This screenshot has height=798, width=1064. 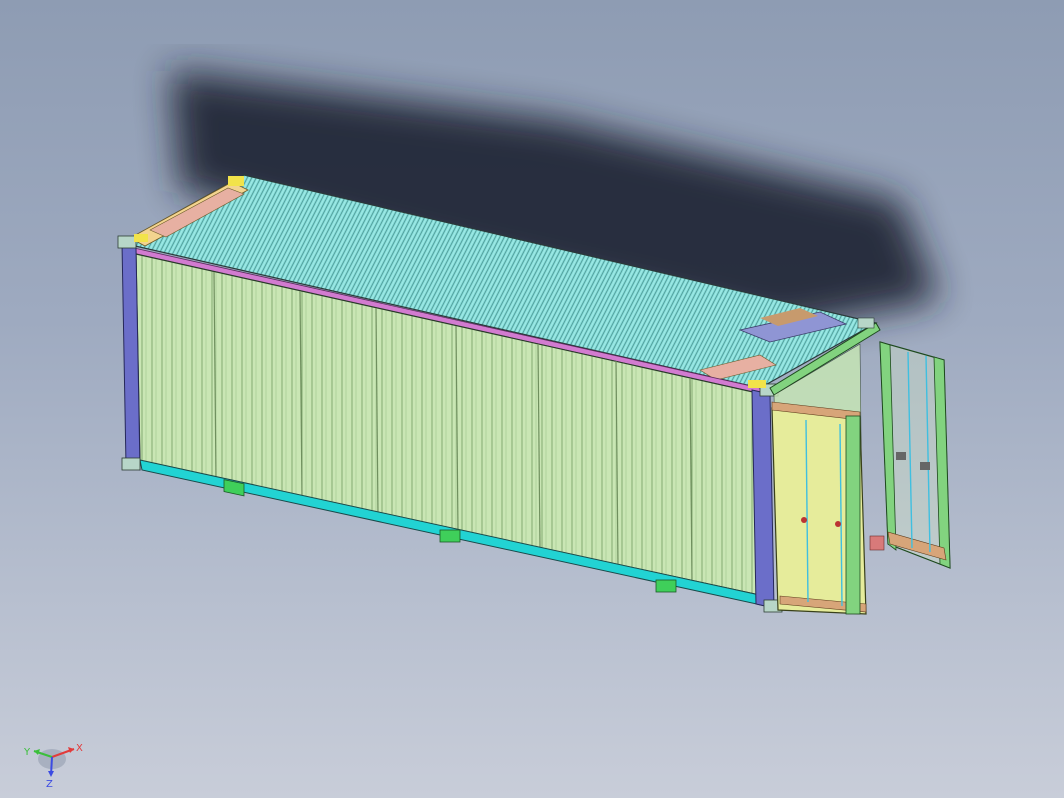 I want to click on coordinate-triad: X Y Z, so click(x=53, y=766).